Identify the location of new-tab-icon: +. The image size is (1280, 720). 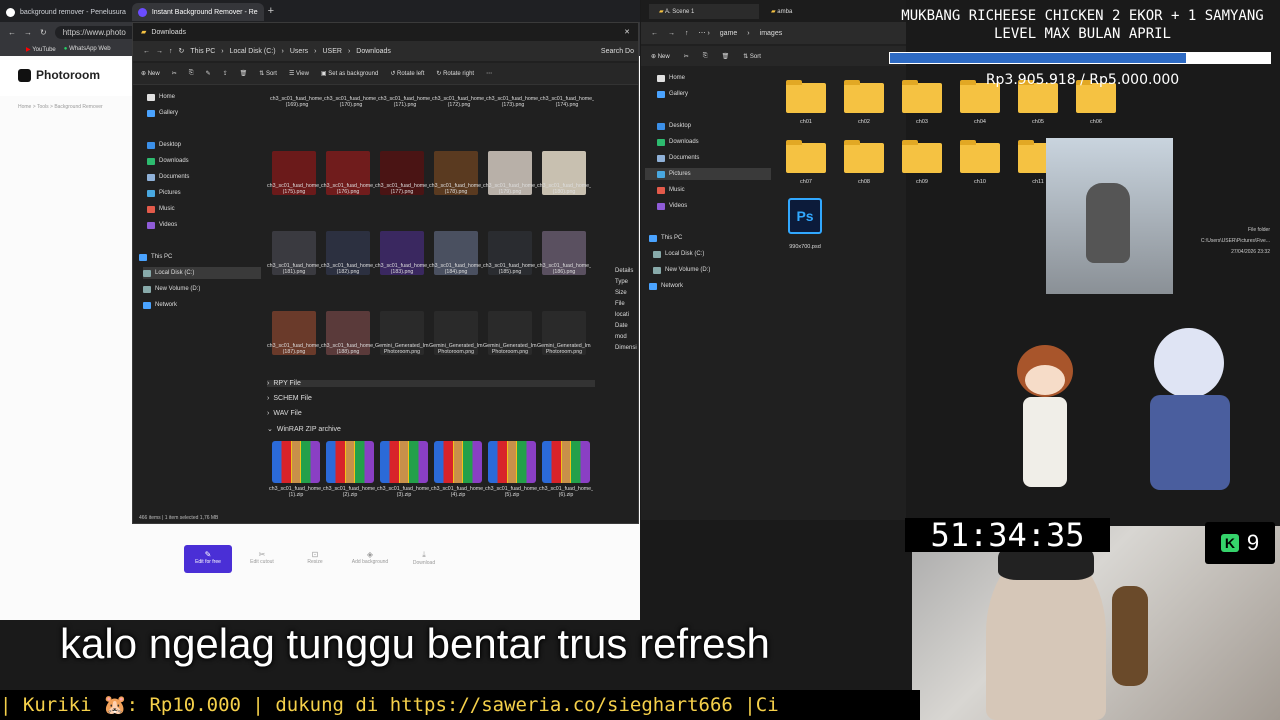
(271, 11).